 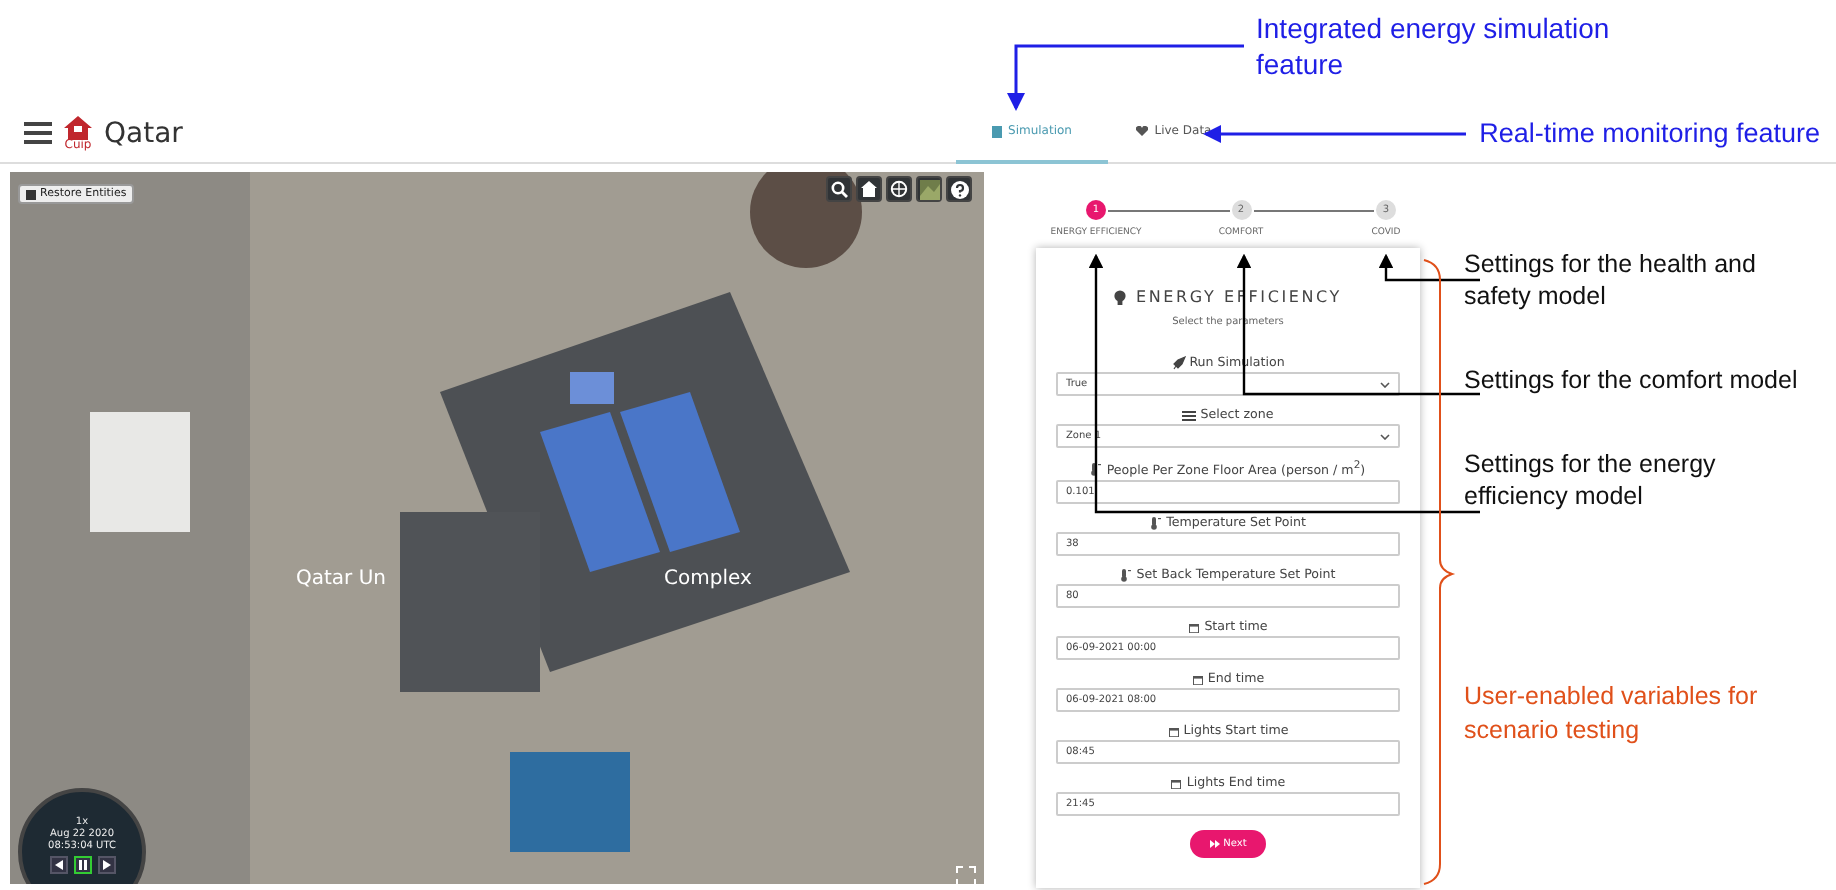 I want to click on play-left-icon, so click(x=58, y=865).